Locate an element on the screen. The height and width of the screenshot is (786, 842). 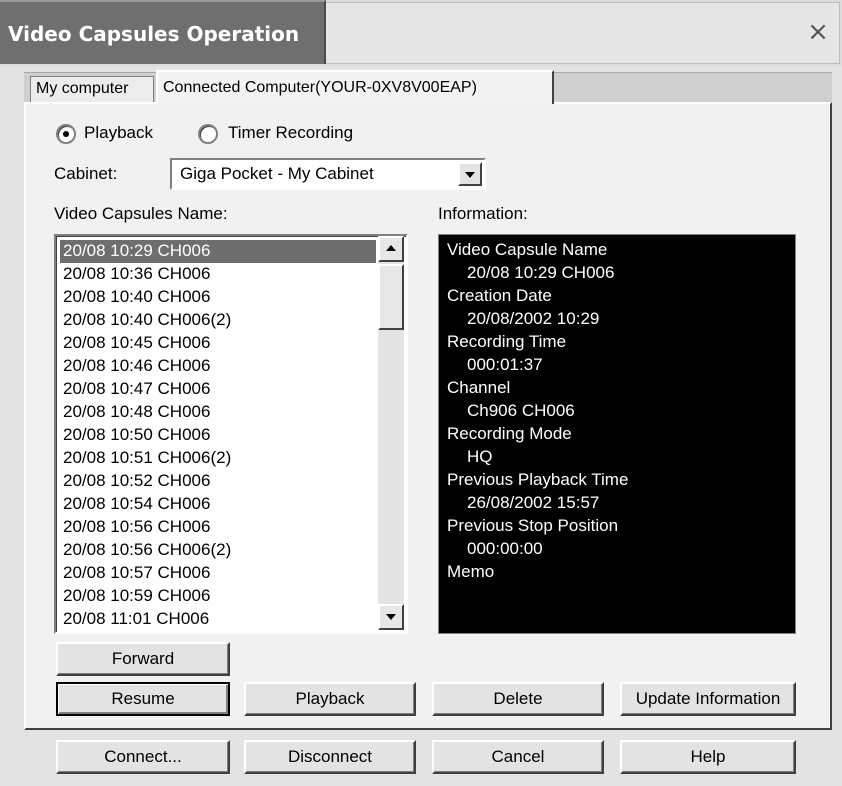
scroll-down-button is located at coordinates (391, 617).